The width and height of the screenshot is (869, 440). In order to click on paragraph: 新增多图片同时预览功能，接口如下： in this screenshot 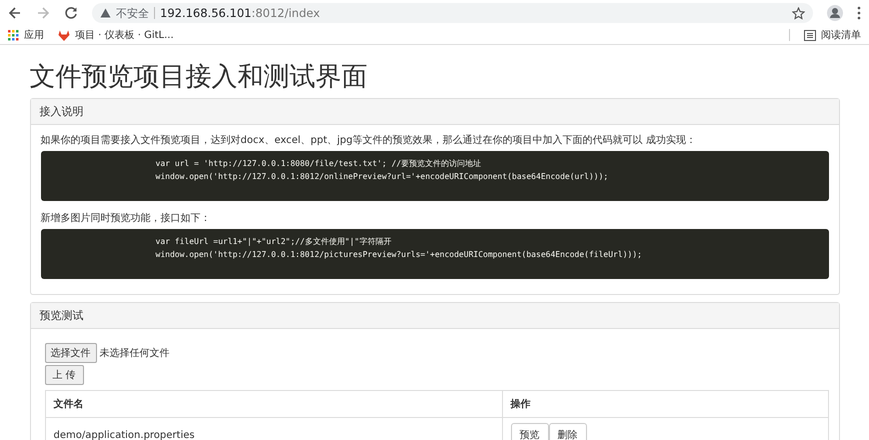, I will do `click(126, 218)`.